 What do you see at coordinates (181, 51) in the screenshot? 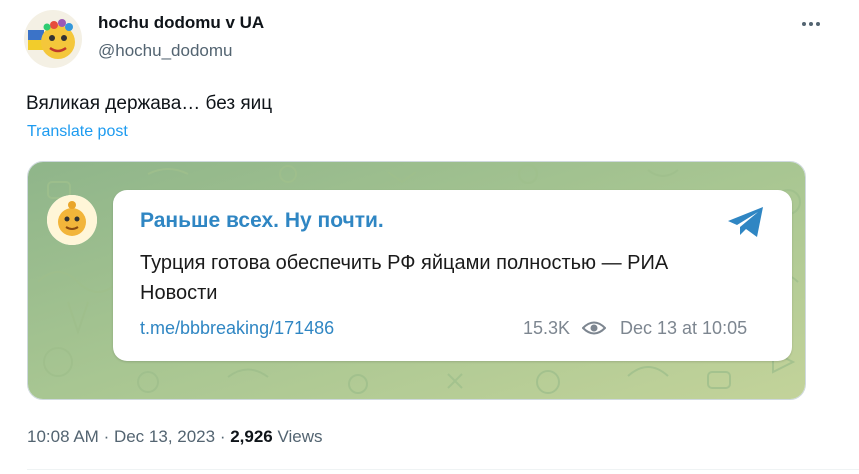
I see `author-handle: @hochu_dodomu` at bounding box center [181, 51].